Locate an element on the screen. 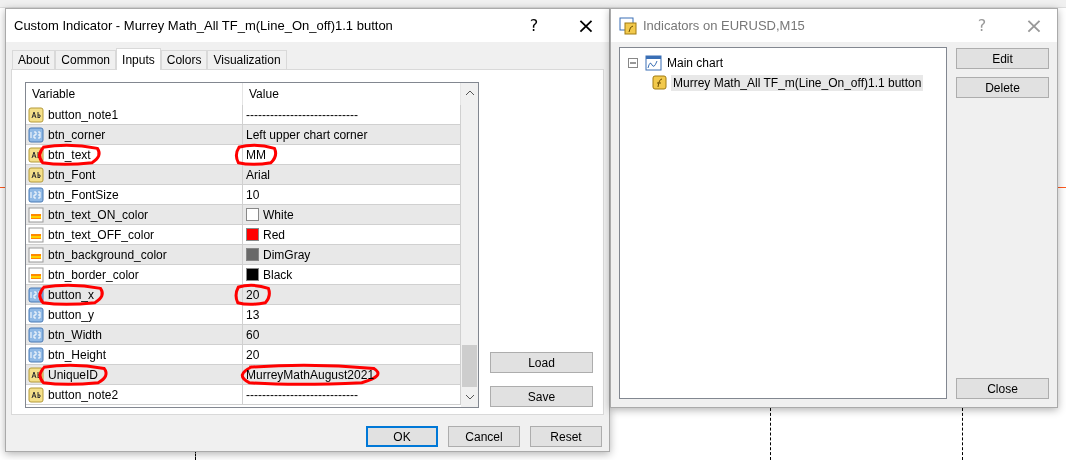 The height and width of the screenshot is (460, 1066). tree-item: Main chart is located at coordinates (695, 63).